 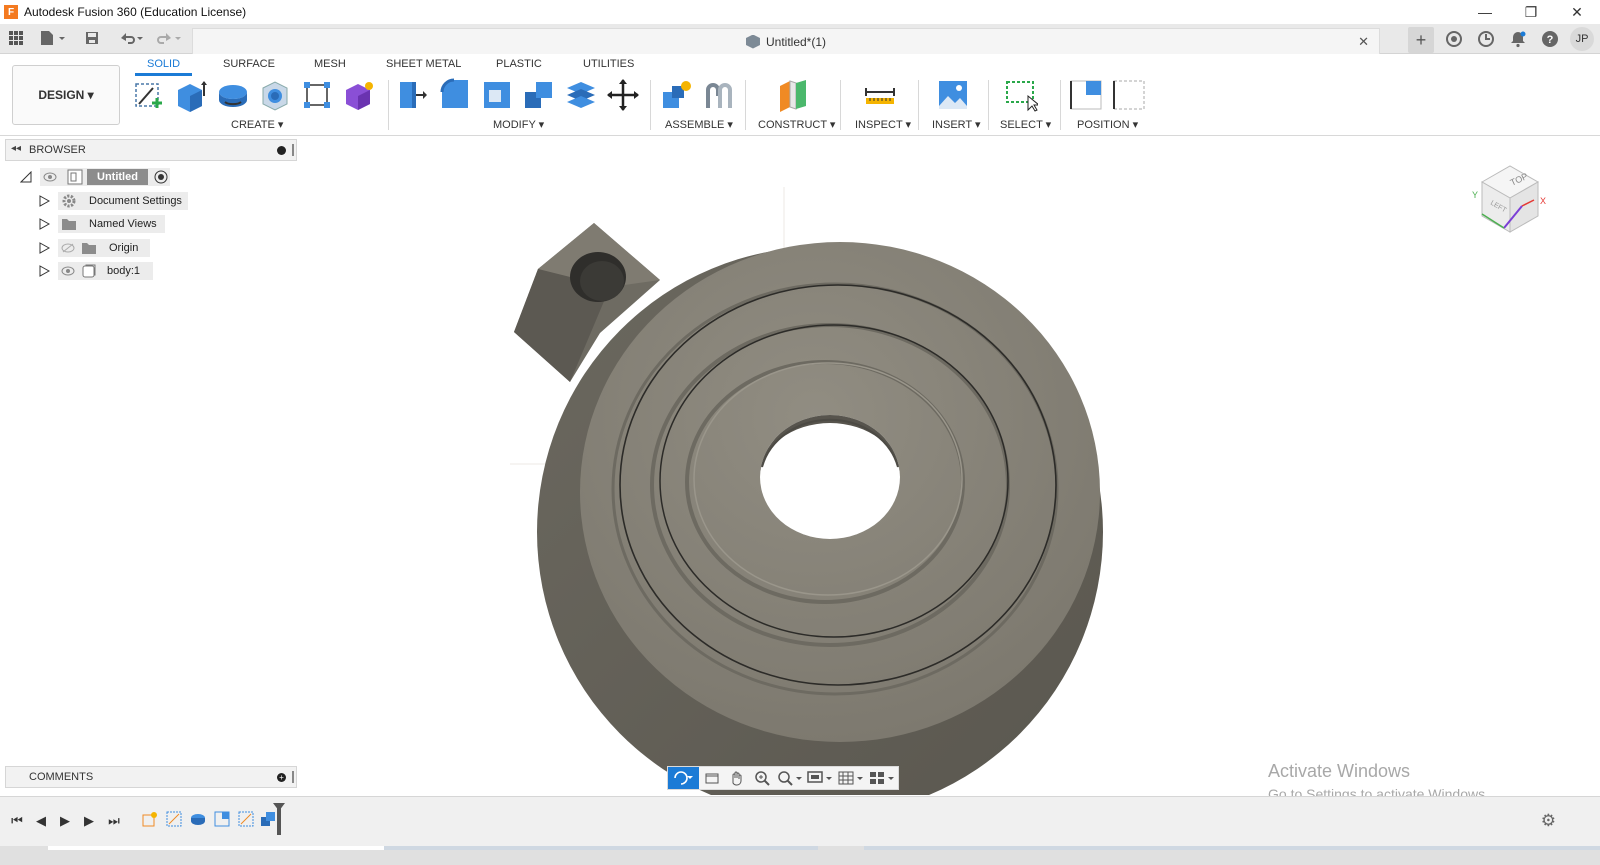 What do you see at coordinates (786, 41) in the screenshot?
I see `document-tab: Untitled*(1) ✕` at bounding box center [786, 41].